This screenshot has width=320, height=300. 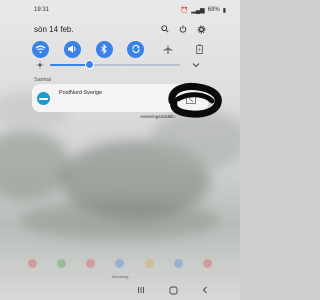 I want to click on recents-icon, so click(x=141, y=290).